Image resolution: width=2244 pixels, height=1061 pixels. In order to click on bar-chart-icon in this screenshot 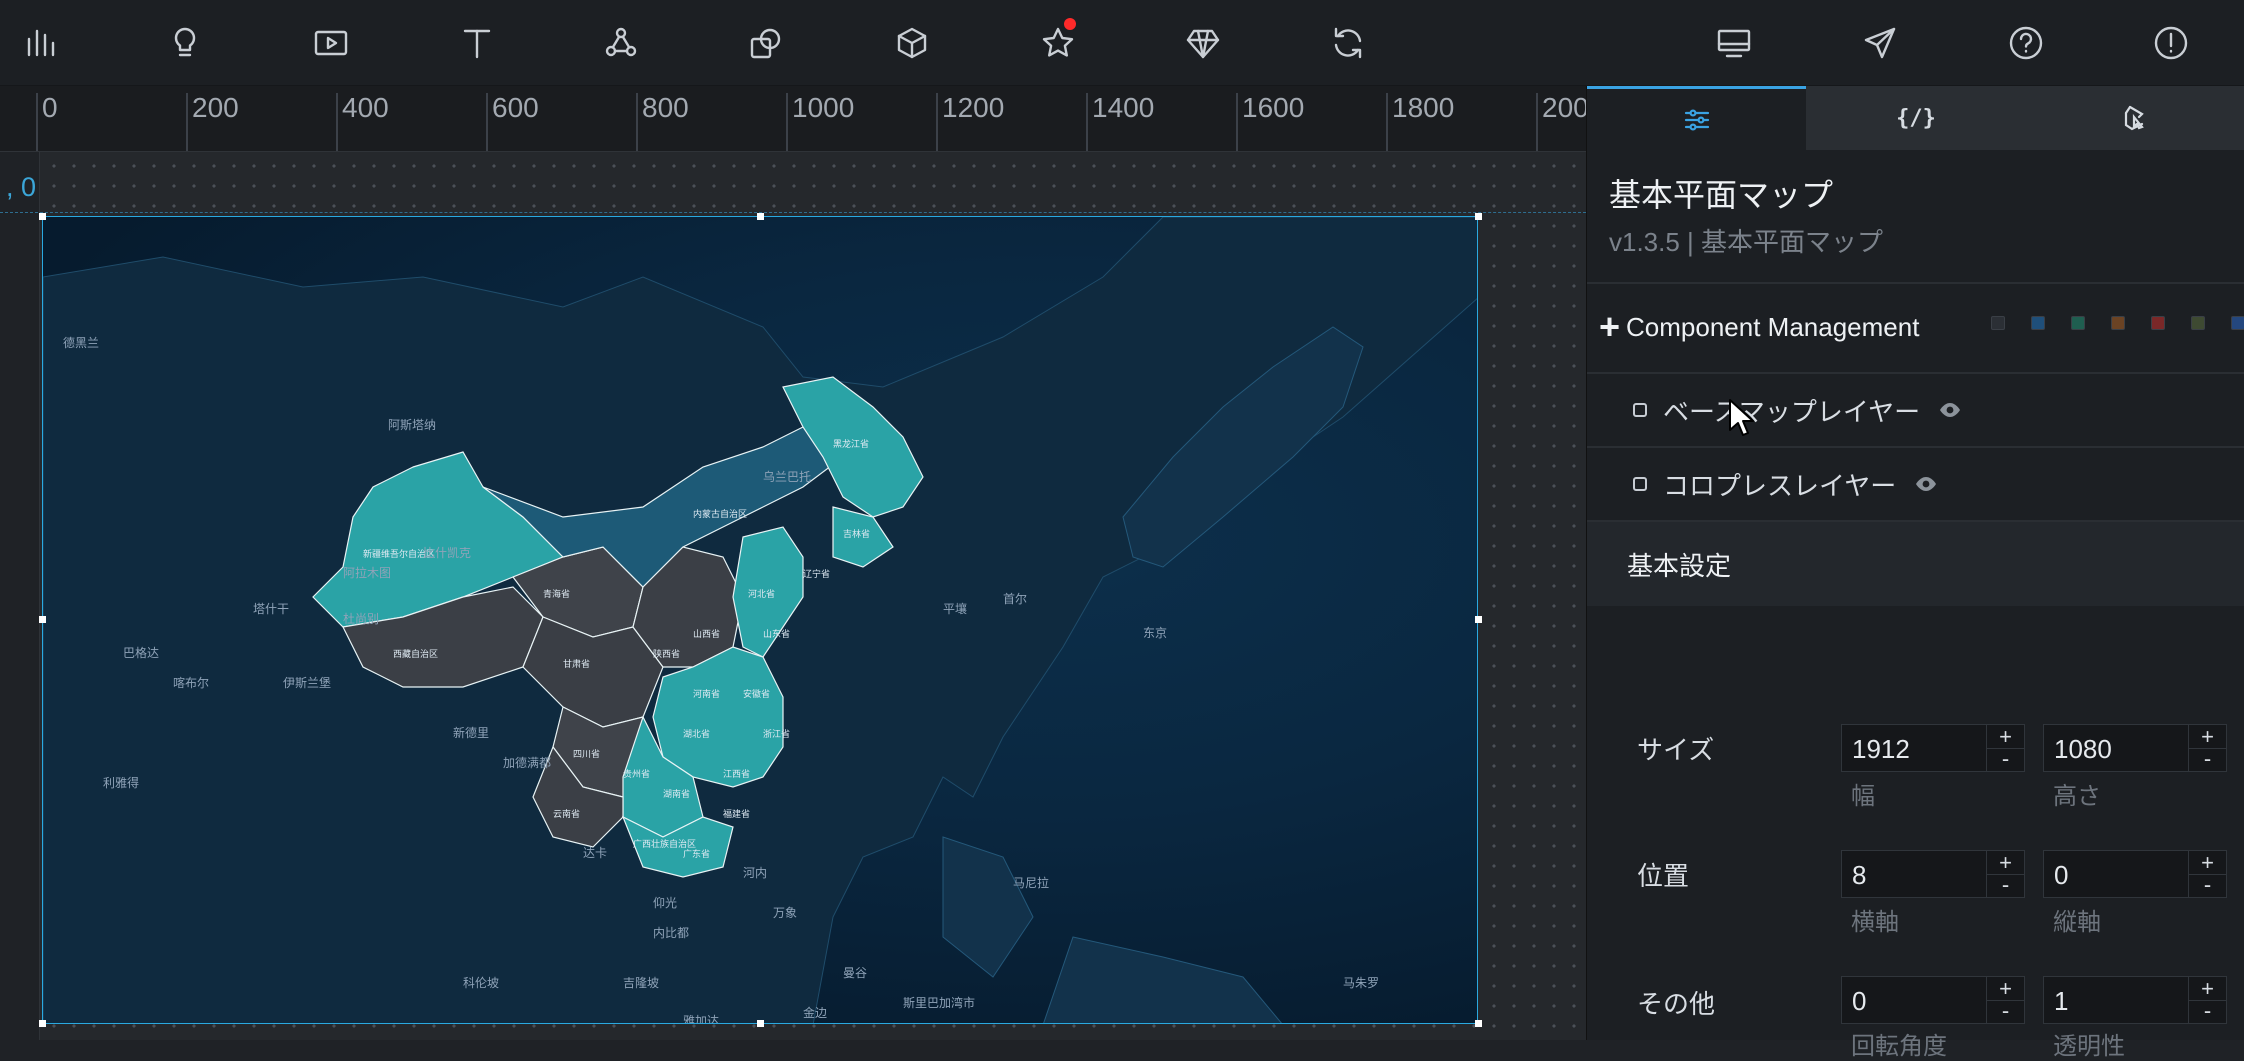, I will do `click(41, 43)`.